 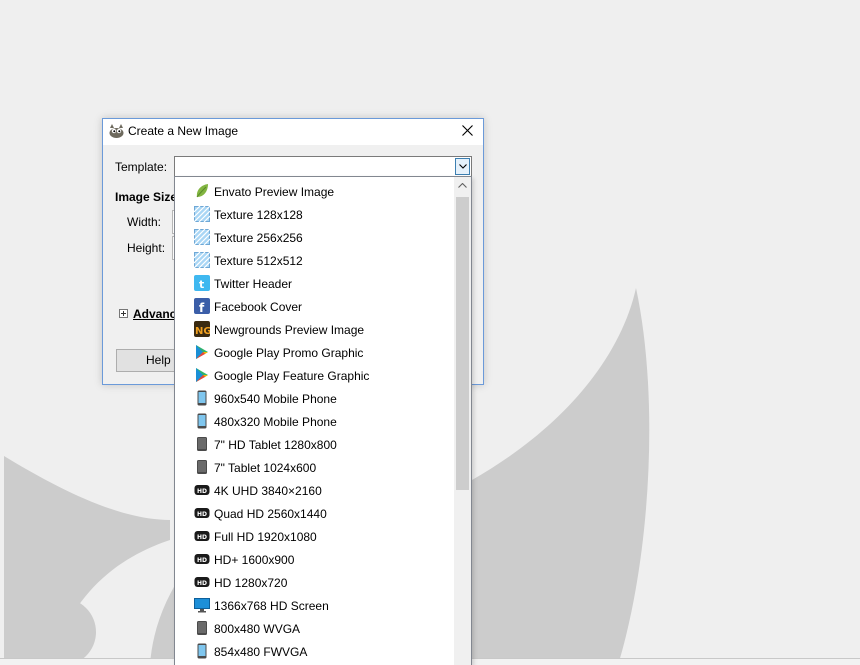 I want to click on template-option: Texture 128x128, so click(x=315, y=214).